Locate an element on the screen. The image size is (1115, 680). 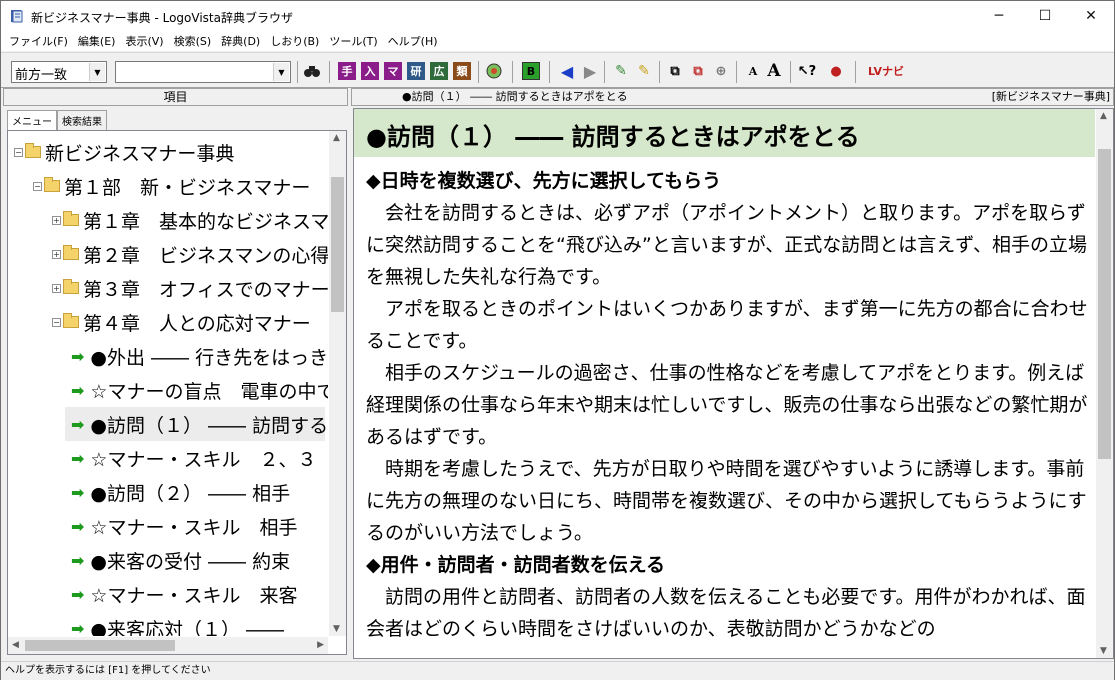
menu-tools: ツール(T) is located at coordinates (354, 41).